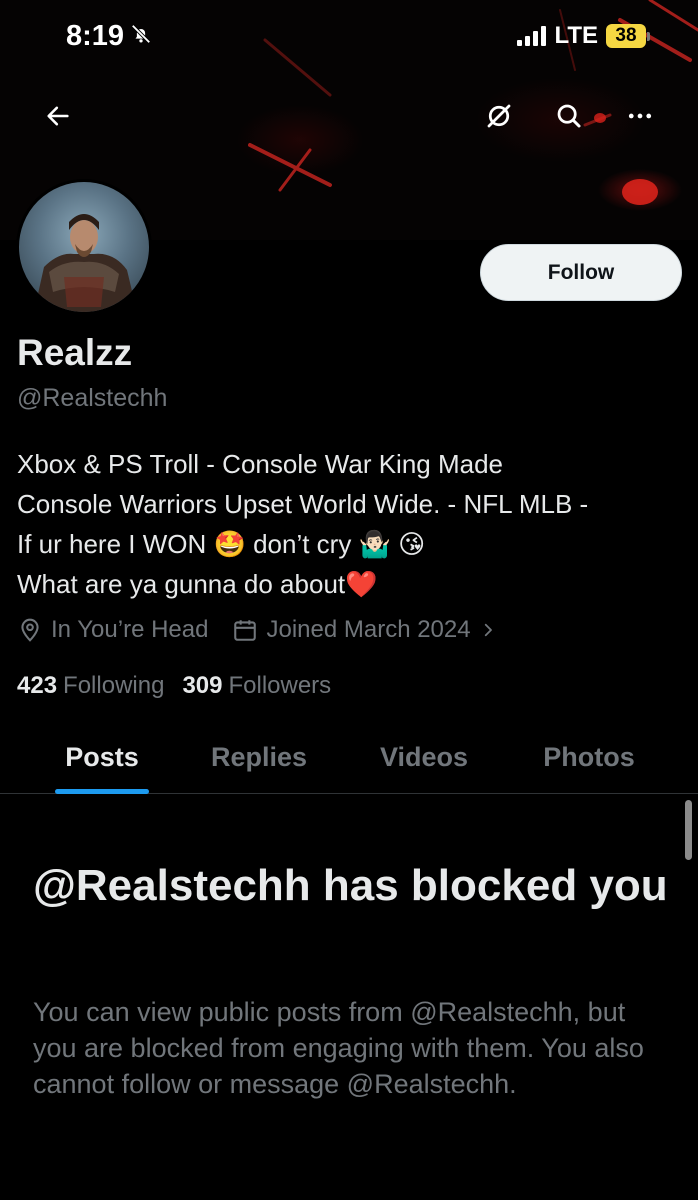 The height and width of the screenshot is (1200, 698). I want to click on block-indicator-button, so click(499, 116).